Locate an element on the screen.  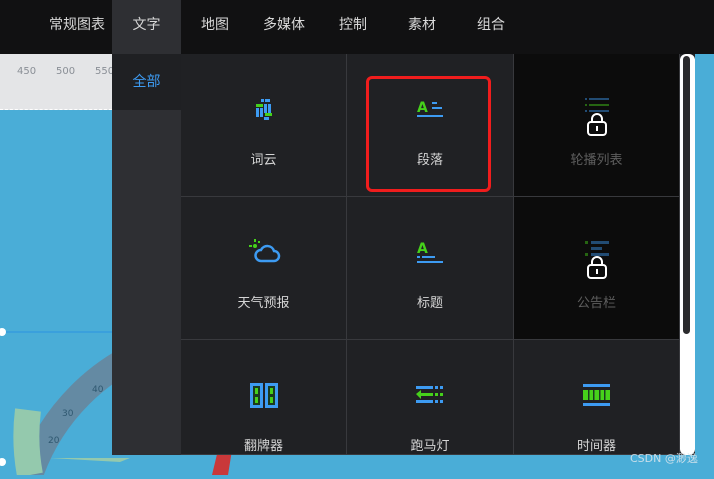
component-label: 标题 is located at coordinates (429, 303).